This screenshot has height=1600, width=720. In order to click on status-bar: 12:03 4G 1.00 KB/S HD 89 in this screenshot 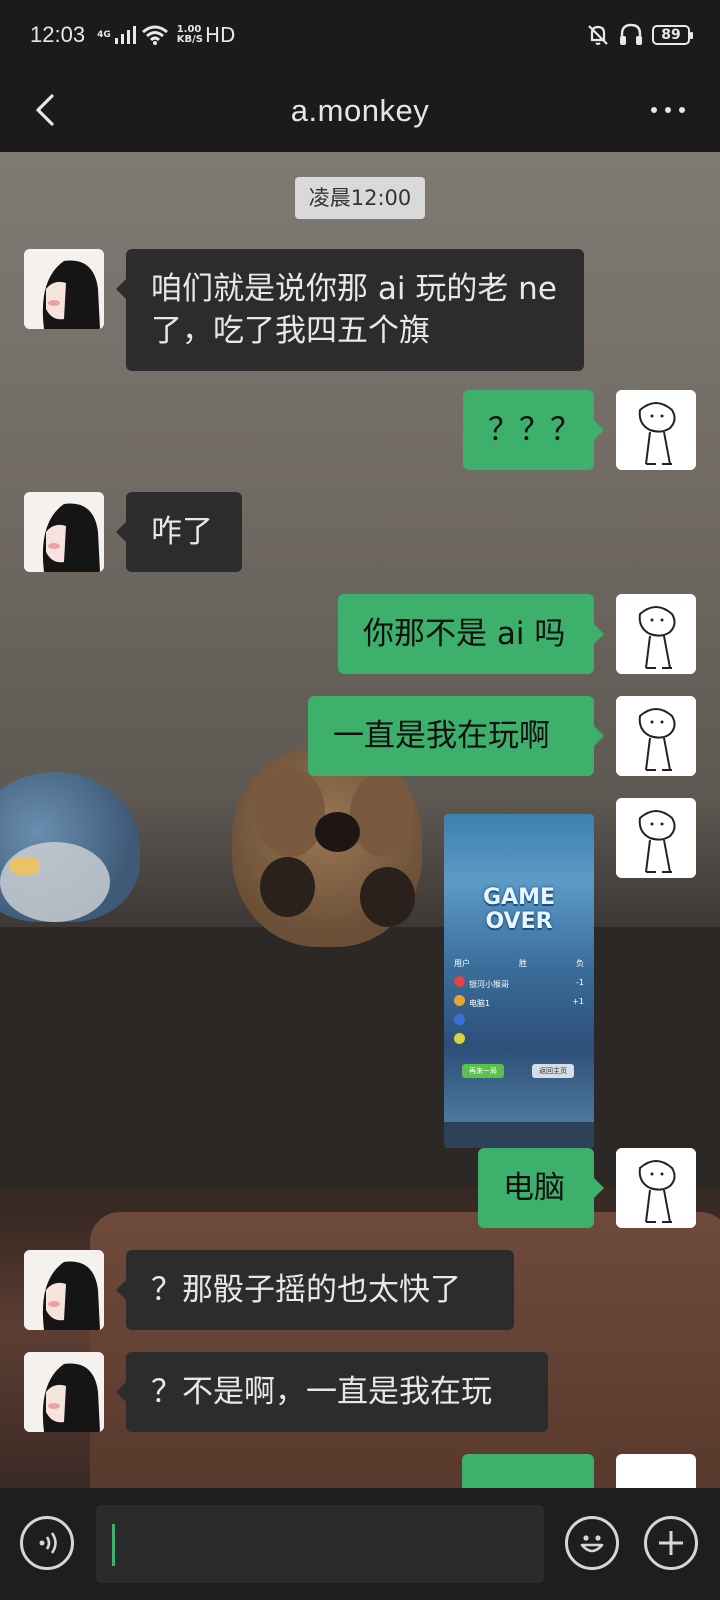, I will do `click(360, 35)`.